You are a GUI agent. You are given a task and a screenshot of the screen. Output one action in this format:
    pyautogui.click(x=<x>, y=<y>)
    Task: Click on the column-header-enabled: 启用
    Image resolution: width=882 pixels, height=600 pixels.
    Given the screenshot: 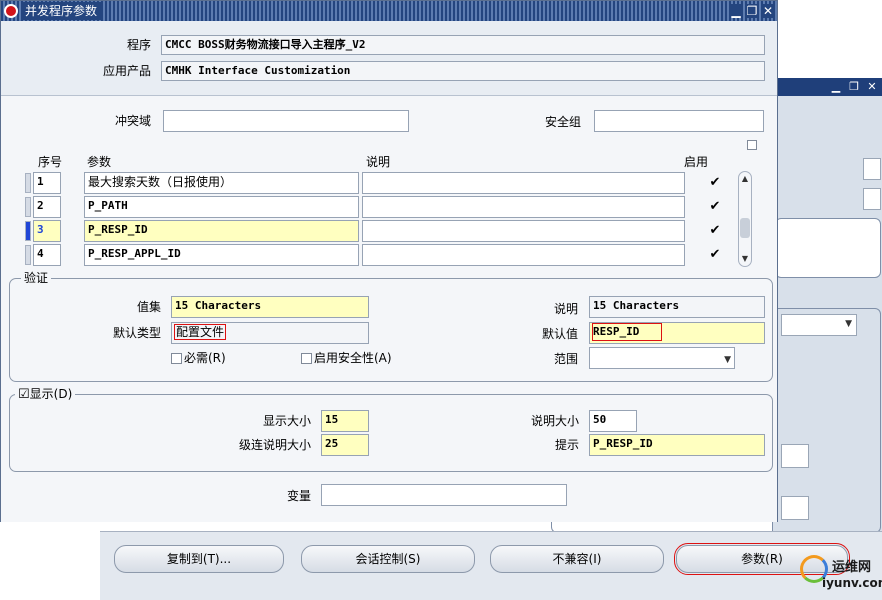 What is the action you would take?
    pyautogui.click(x=696, y=162)
    